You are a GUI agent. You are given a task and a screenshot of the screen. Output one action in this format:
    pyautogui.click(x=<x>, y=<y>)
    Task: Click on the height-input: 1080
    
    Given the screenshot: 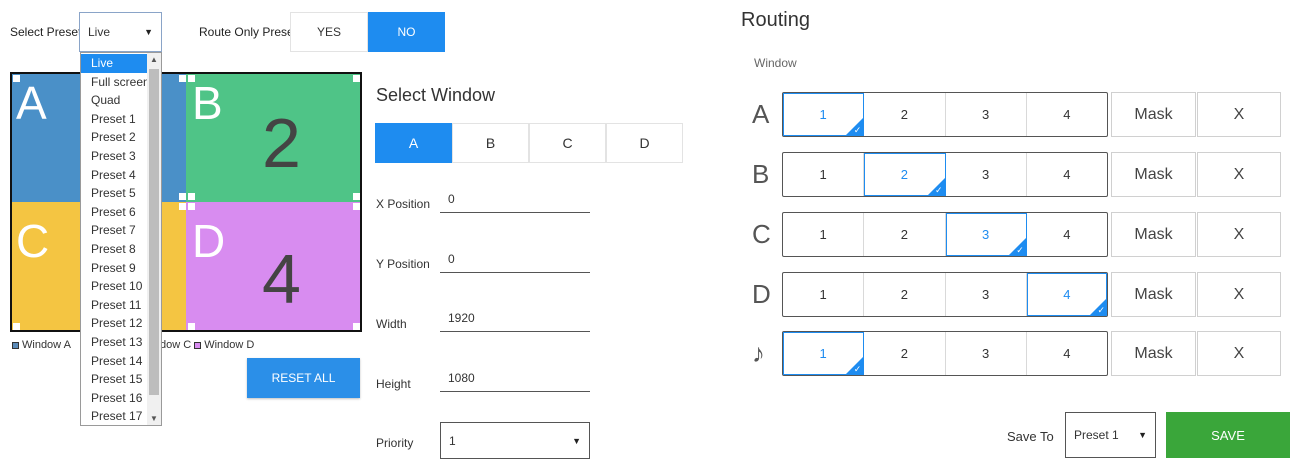 What is the action you would take?
    pyautogui.click(x=461, y=378)
    